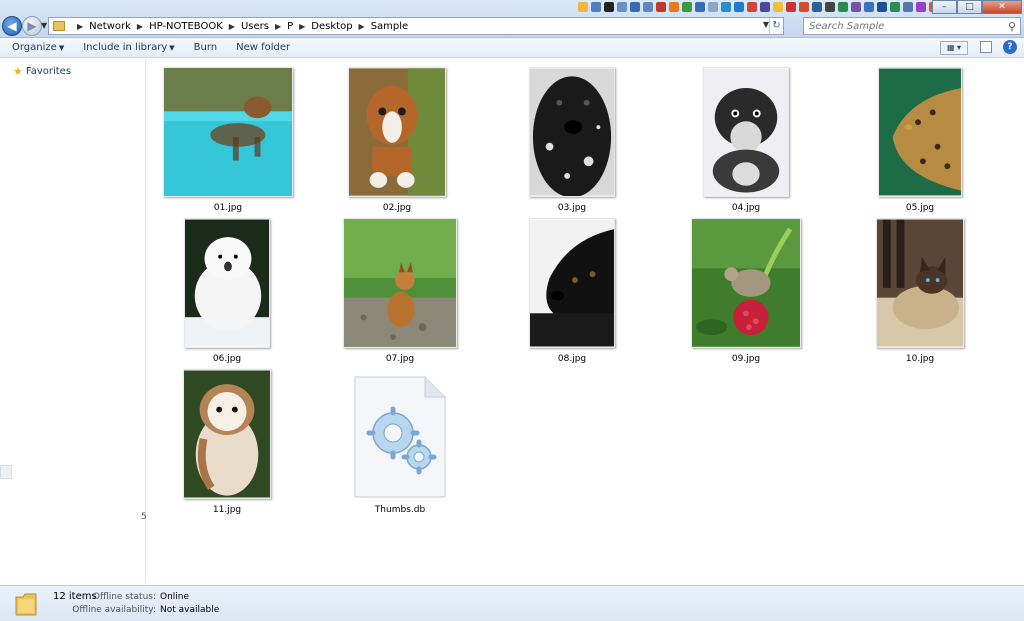 This screenshot has height=621, width=1024. Describe the element at coordinates (1010, 47) in the screenshot. I see `help-button: ?` at that location.